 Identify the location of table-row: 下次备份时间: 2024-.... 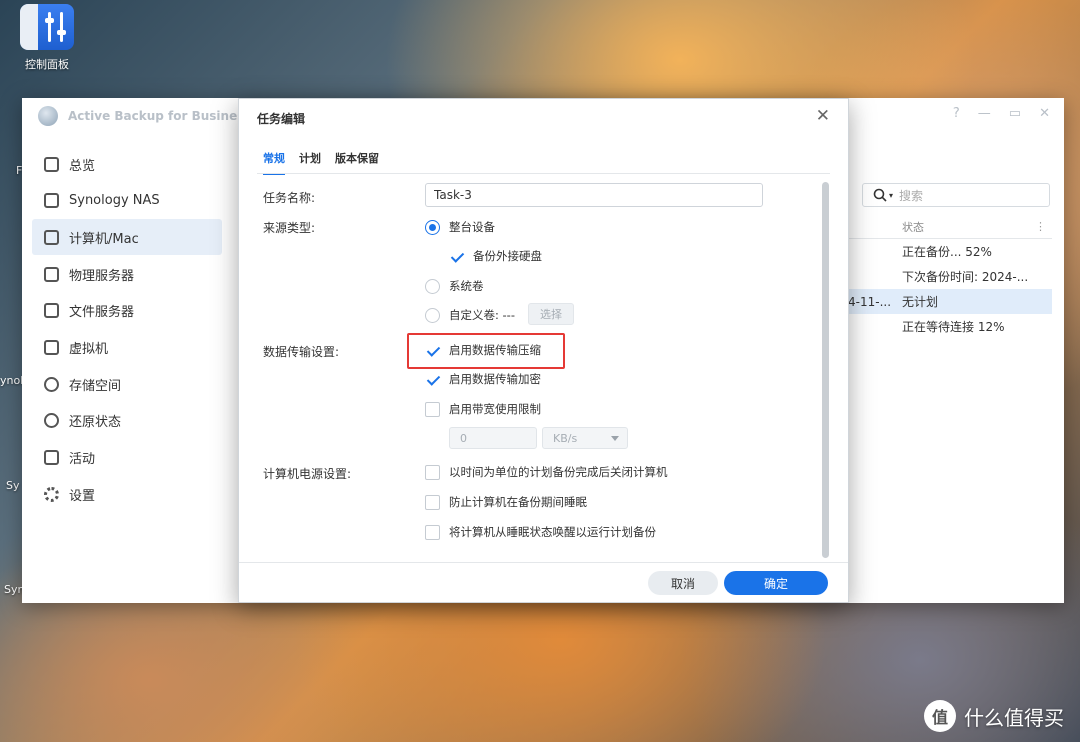
(946, 276).